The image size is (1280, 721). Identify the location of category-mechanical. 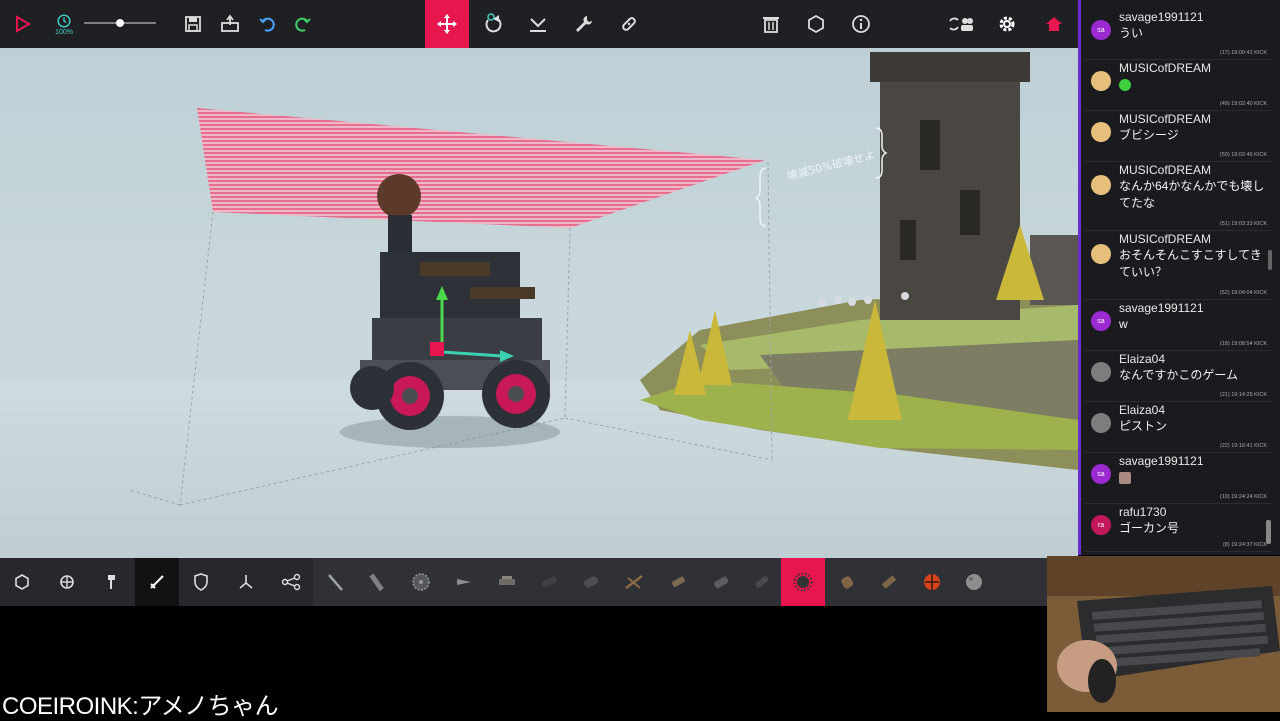
(111, 582).